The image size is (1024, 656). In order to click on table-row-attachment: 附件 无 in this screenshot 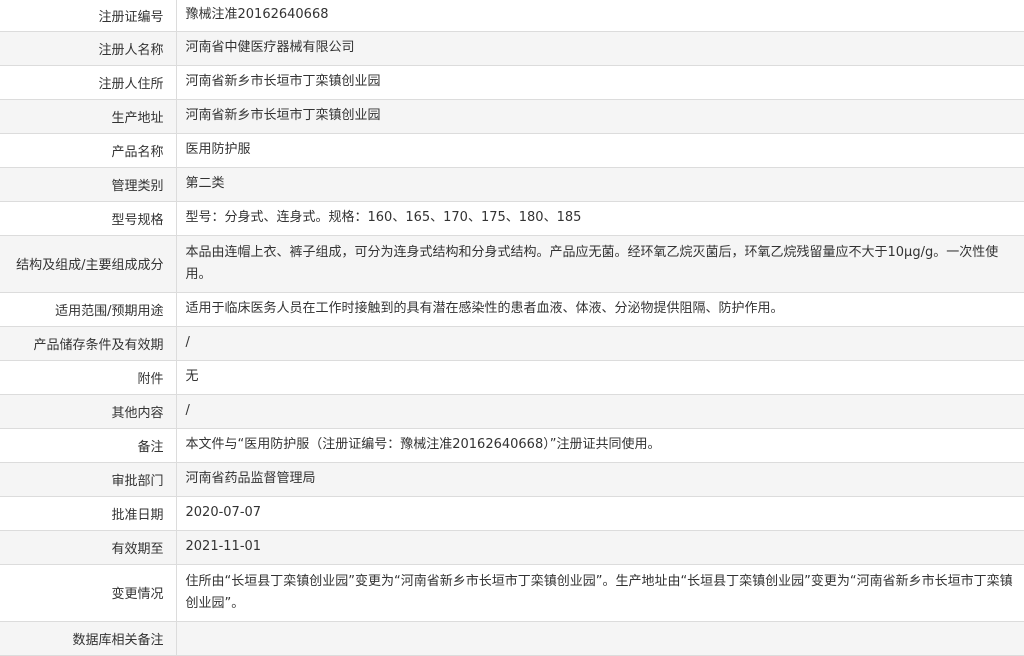, I will do `click(512, 377)`.